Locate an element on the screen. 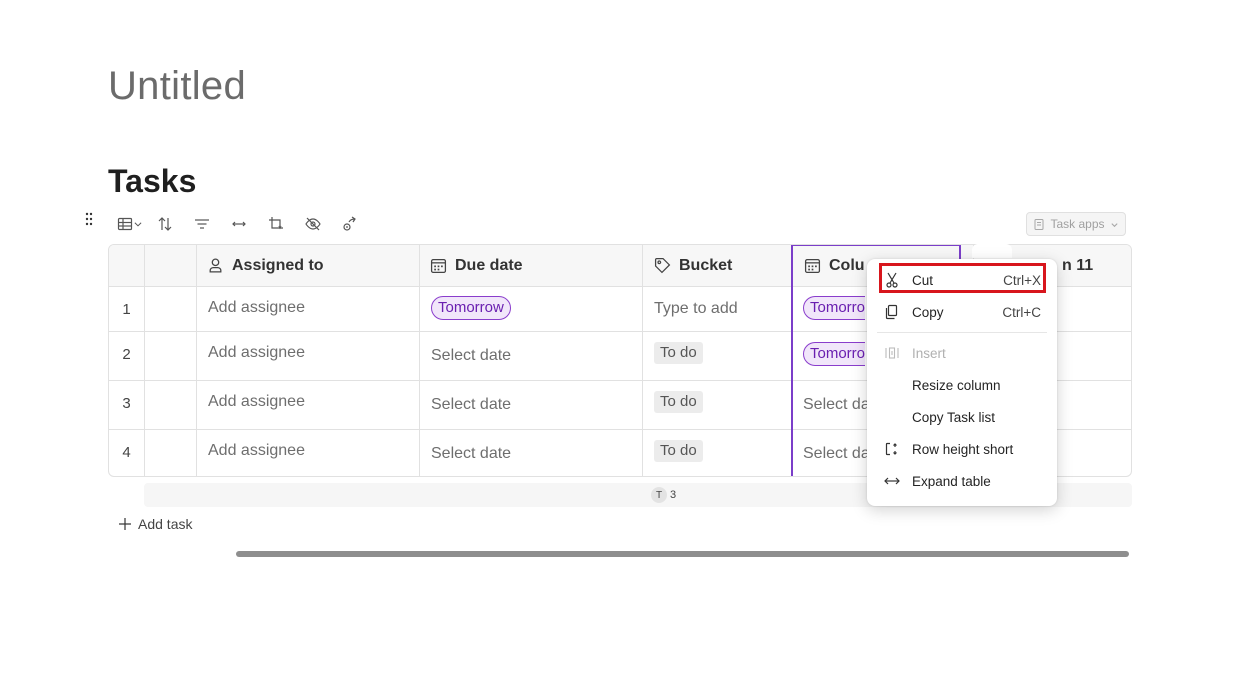 Image resolution: width=1250 pixels, height=689 pixels. task-apps-label: Task apps is located at coordinates (1077, 224).